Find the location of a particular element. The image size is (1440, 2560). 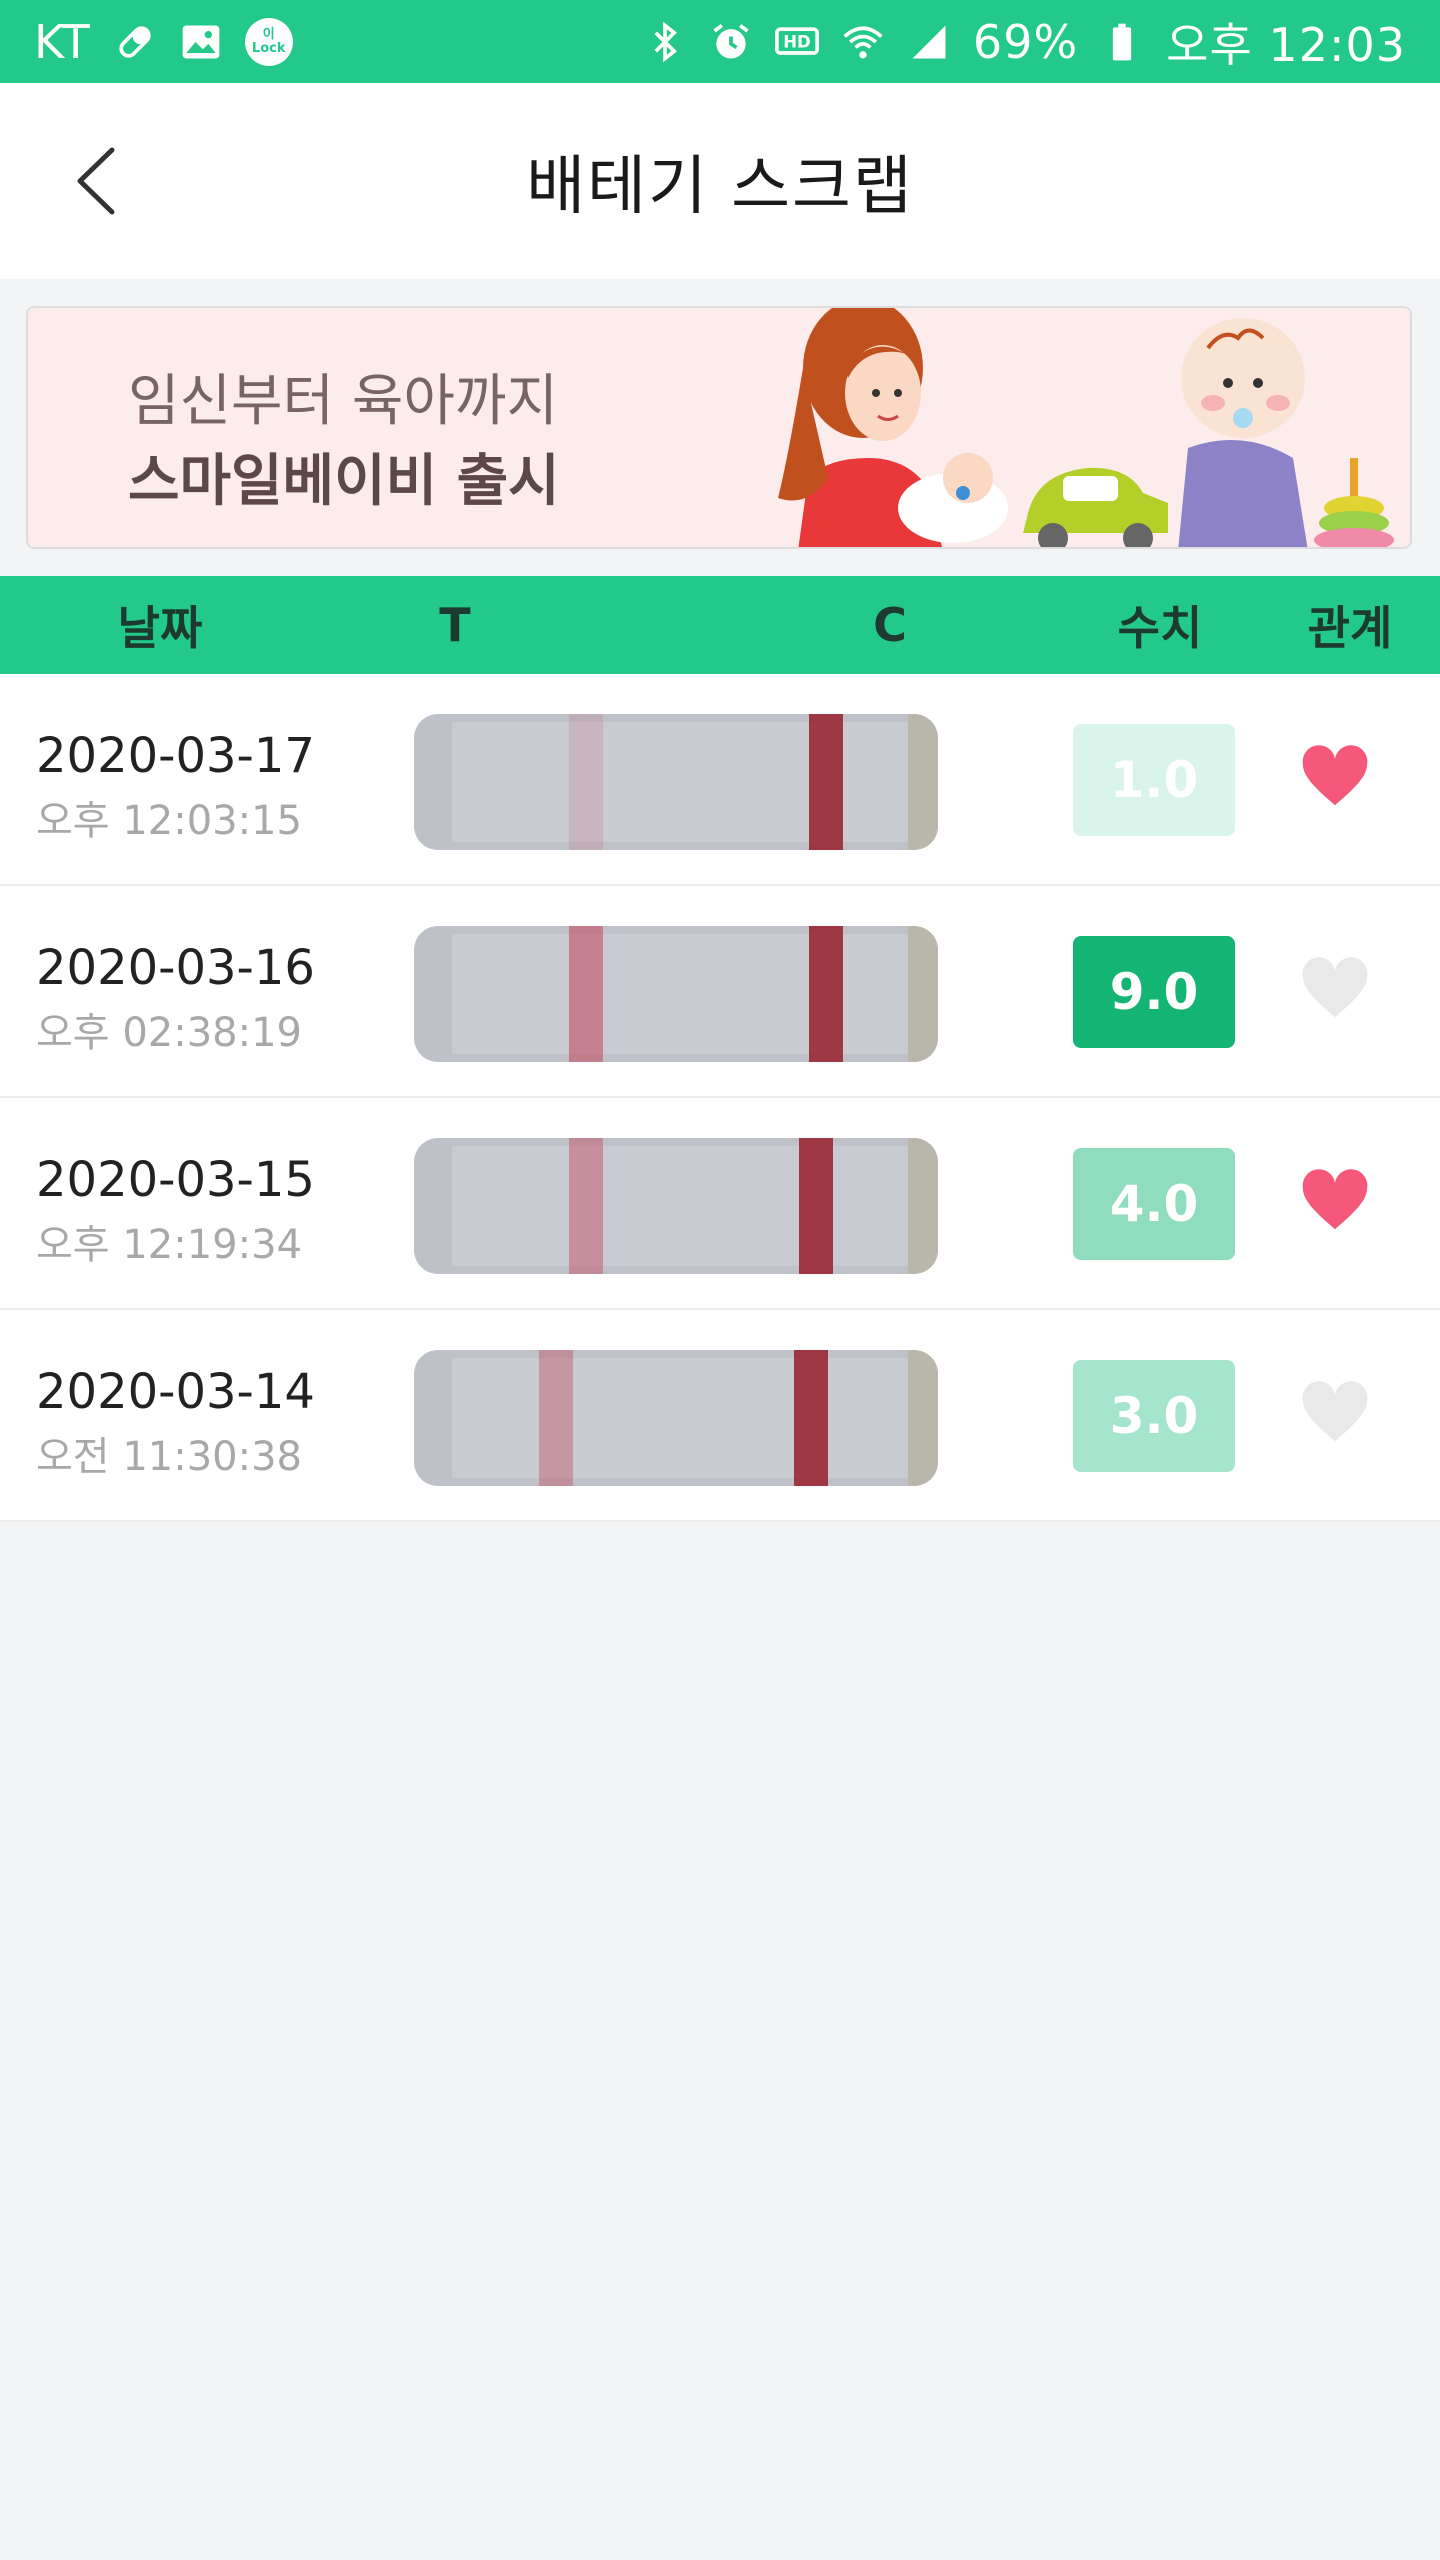

back-button is located at coordinates (96, 181).